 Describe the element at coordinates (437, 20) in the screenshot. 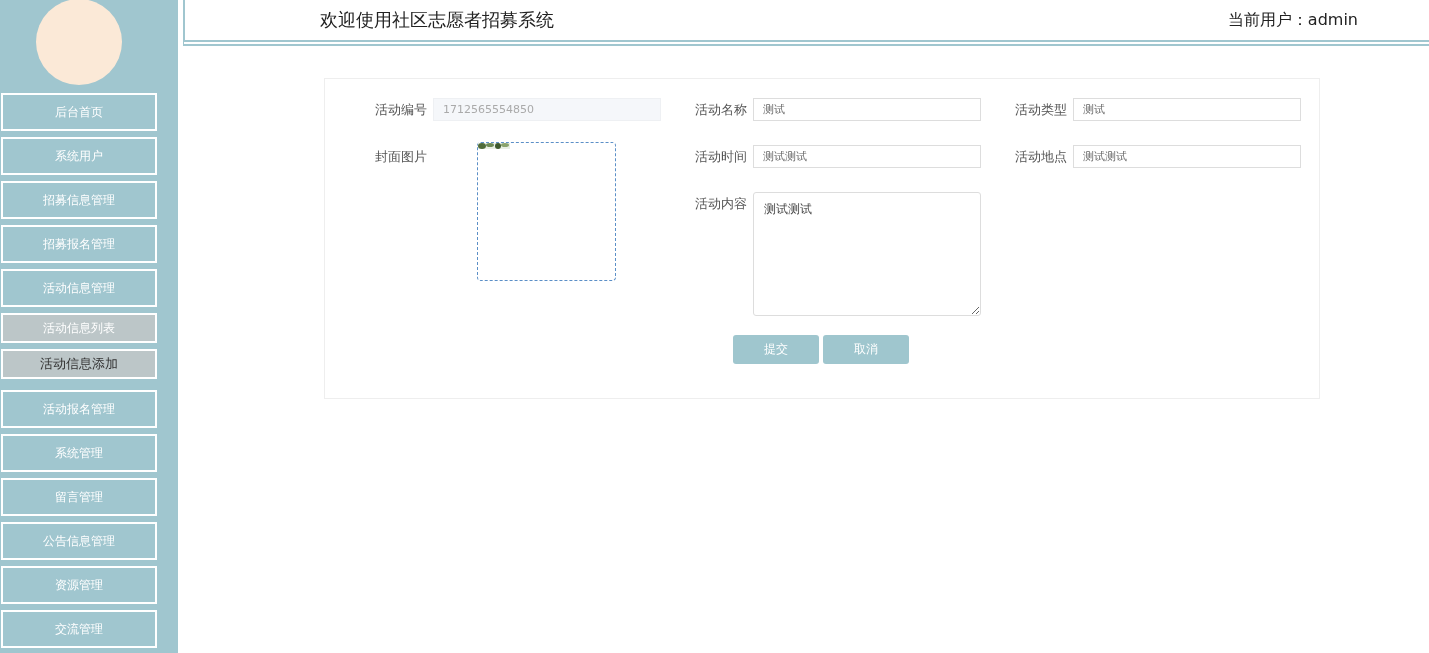

I see `page-title: 欢迎使用社区志愿者招募系统` at that location.